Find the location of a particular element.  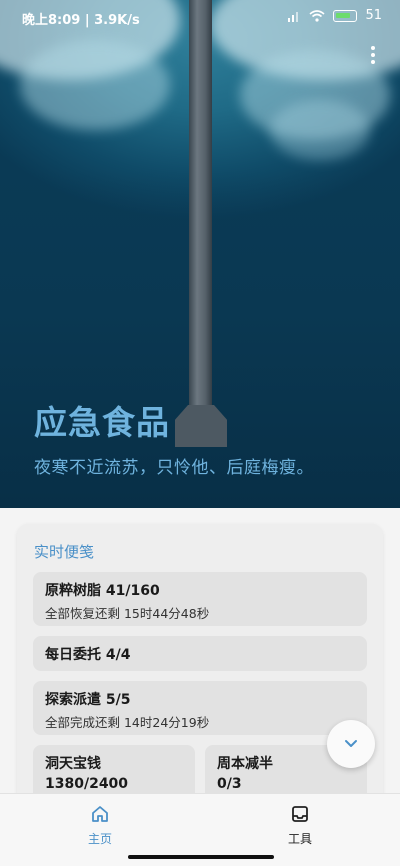

weekly-boss-label: 周本减半 is located at coordinates (245, 764).